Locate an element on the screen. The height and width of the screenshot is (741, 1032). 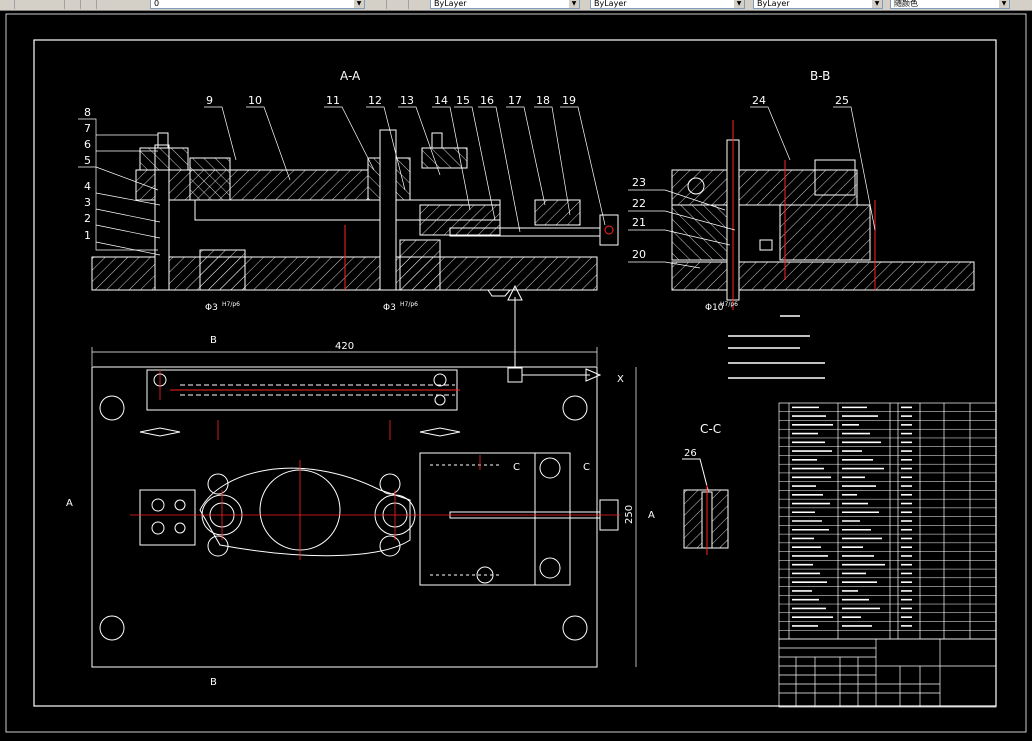
balloon-21: 21 is located at coordinates (639, 222).